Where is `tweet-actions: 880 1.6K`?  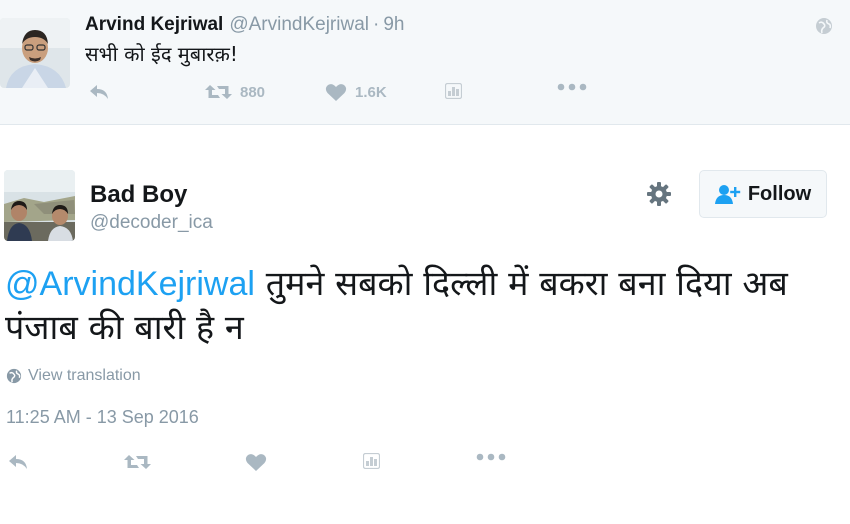 tweet-actions: 880 1.6K is located at coordinates (425, 95).